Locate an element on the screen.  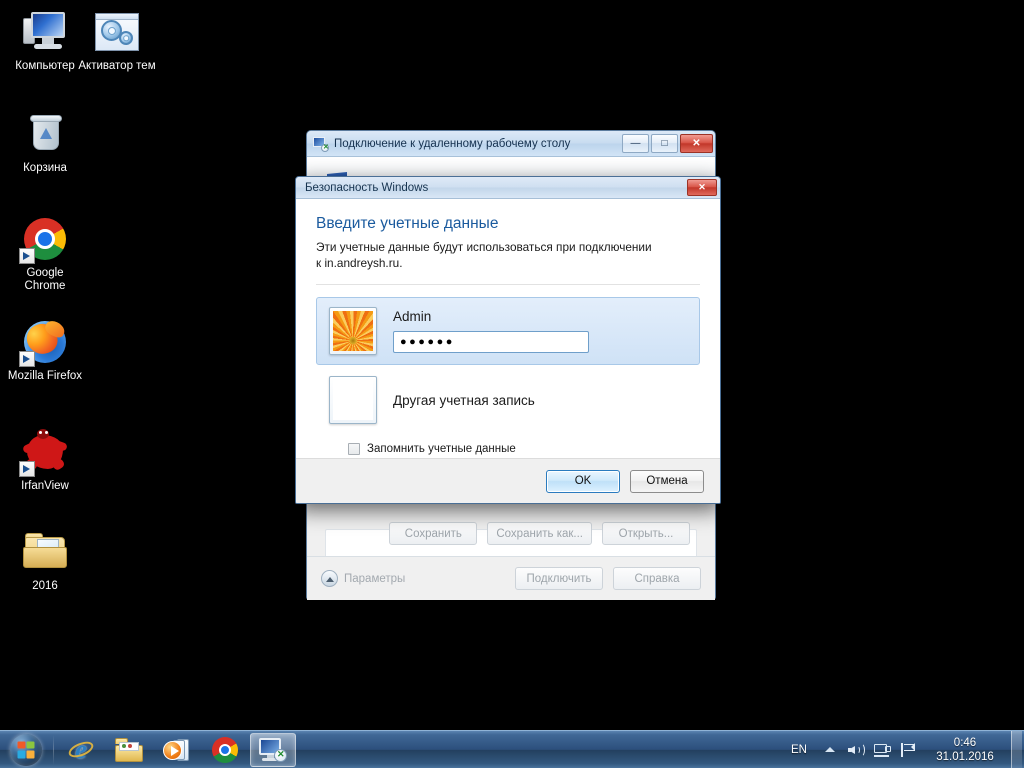
taskbar-button-google-chrome is located at coordinates (225, 750).